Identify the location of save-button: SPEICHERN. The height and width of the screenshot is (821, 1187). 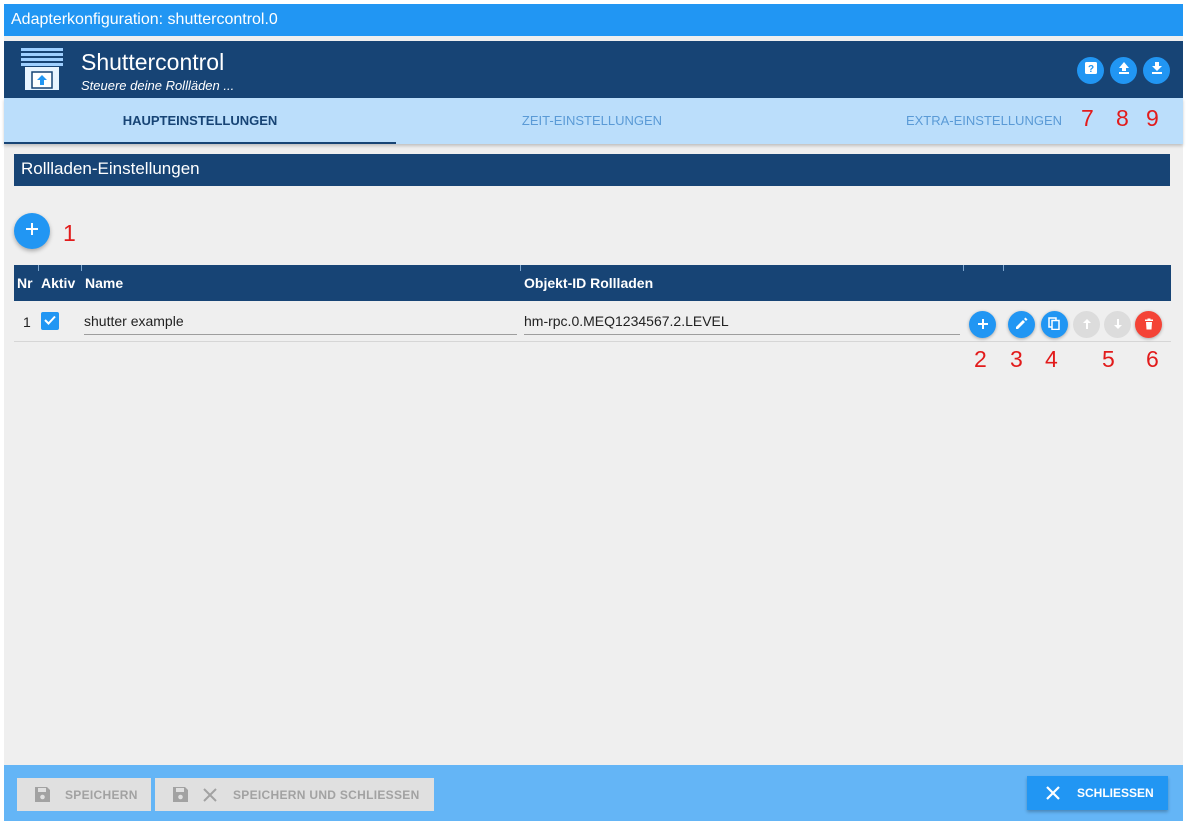
(84, 794).